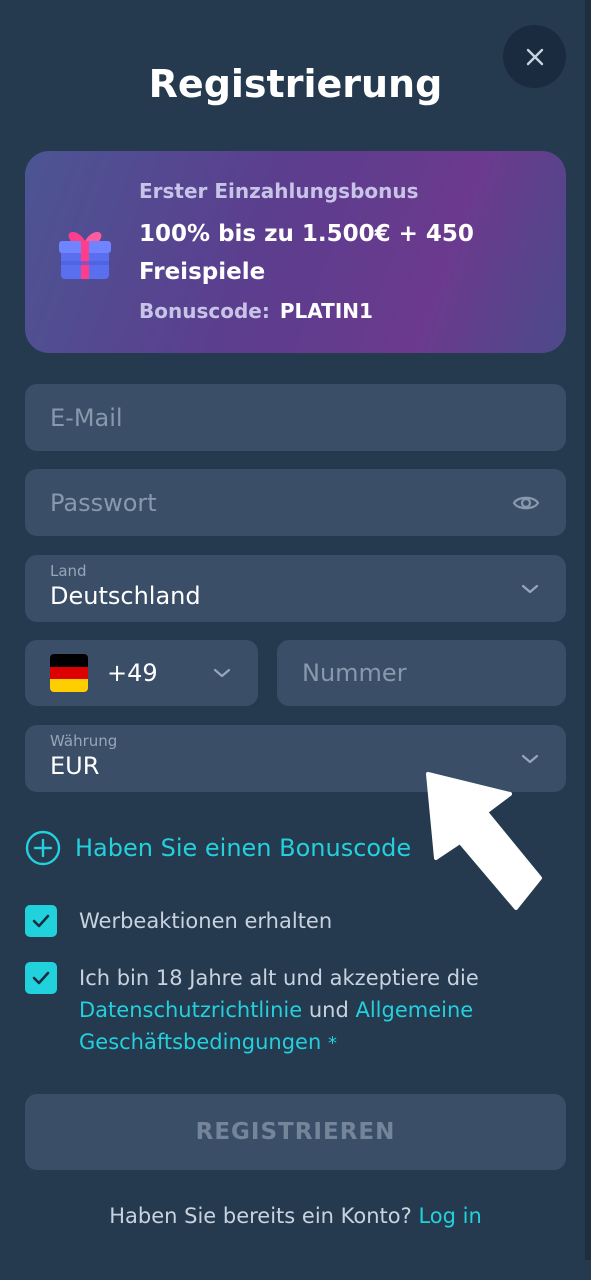 Image resolution: width=591 pixels, height=1280 pixels. Describe the element at coordinates (449, 1216) in the screenshot. I see `login-link: Log in` at that location.